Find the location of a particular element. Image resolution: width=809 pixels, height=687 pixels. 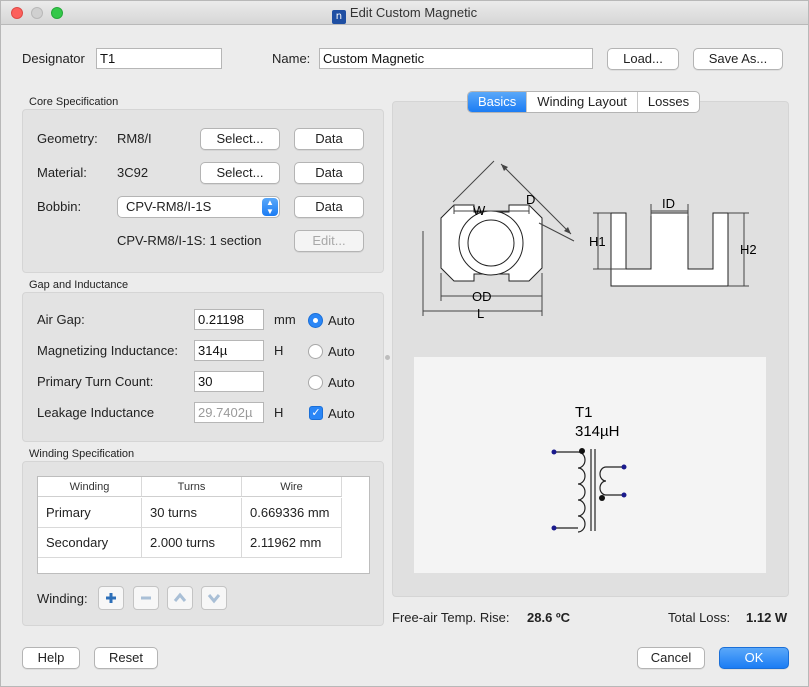

magnetizing-inductance-auto-radio is located at coordinates (315, 351).